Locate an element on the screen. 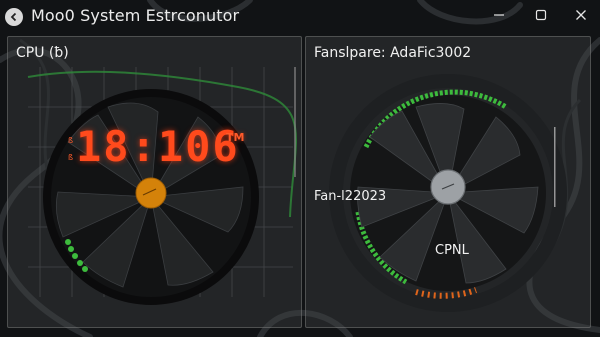 The height and width of the screenshot is (337, 600). clock-prefix-bottom: ß is located at coordinates (71, 157).